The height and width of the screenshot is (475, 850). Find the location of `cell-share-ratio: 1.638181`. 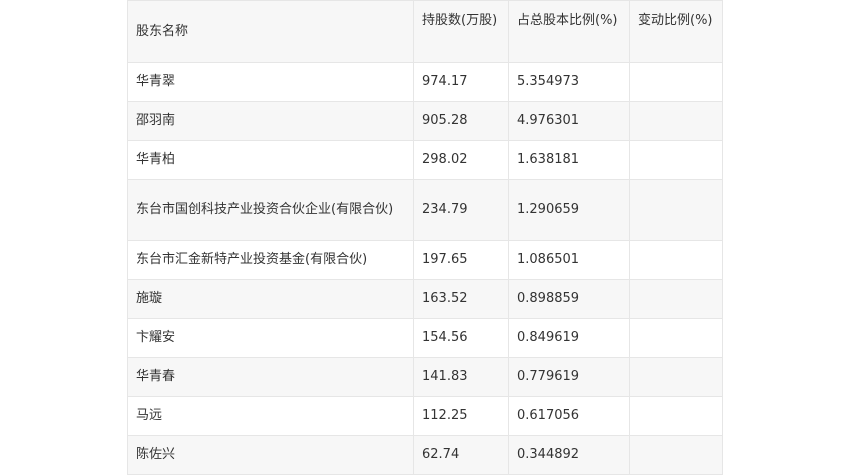

cell-share-ratio: 1.638181 is located at coordinates (569, 160).